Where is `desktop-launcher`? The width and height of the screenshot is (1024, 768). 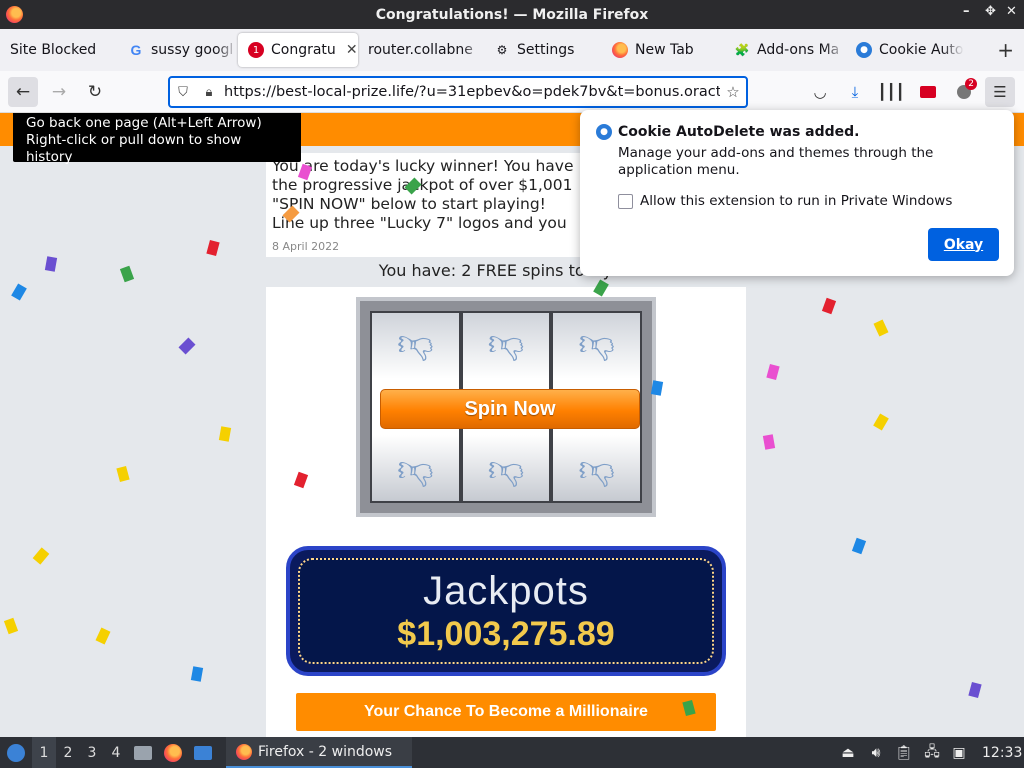 desktop-launcher is located at coordinates (203, 752).